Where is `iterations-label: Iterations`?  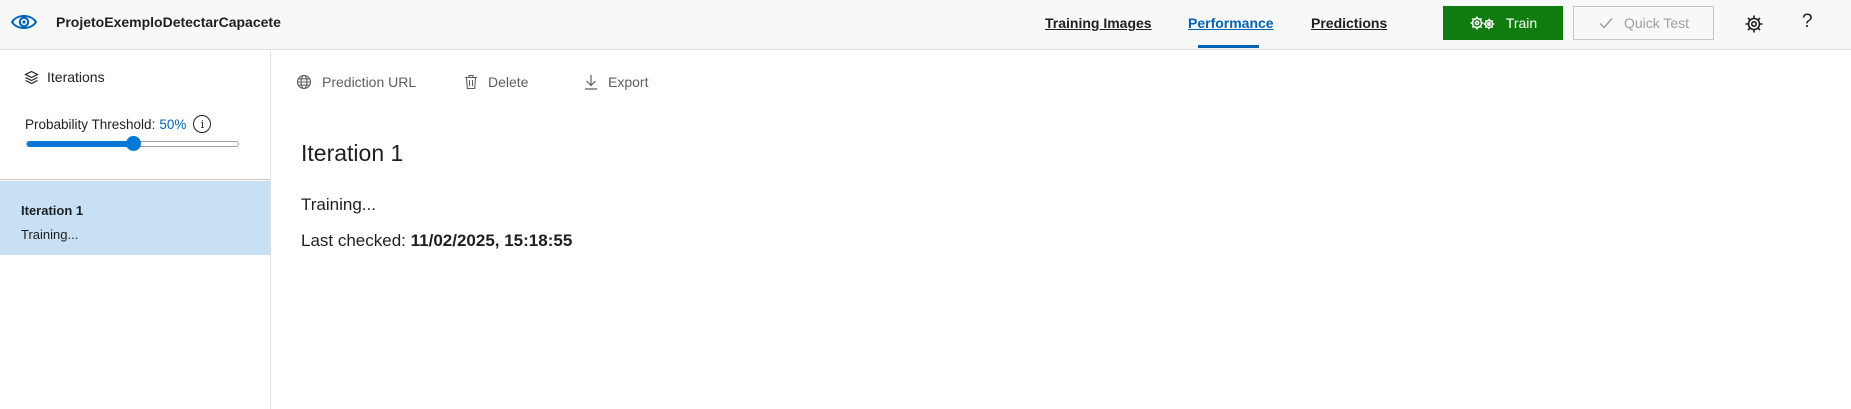
iterations-label: Iterations is located at coordinates (76, 77).